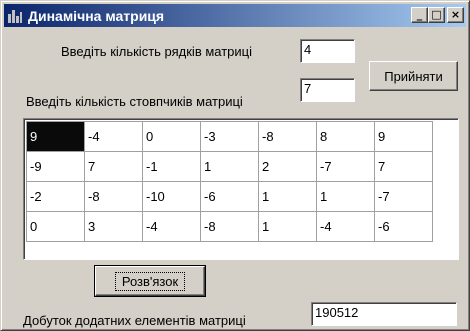  What do you see at coordinates (287, 166) in the screenshot?
I see `matrix-cell: 2` at bounding box center [287, 166].